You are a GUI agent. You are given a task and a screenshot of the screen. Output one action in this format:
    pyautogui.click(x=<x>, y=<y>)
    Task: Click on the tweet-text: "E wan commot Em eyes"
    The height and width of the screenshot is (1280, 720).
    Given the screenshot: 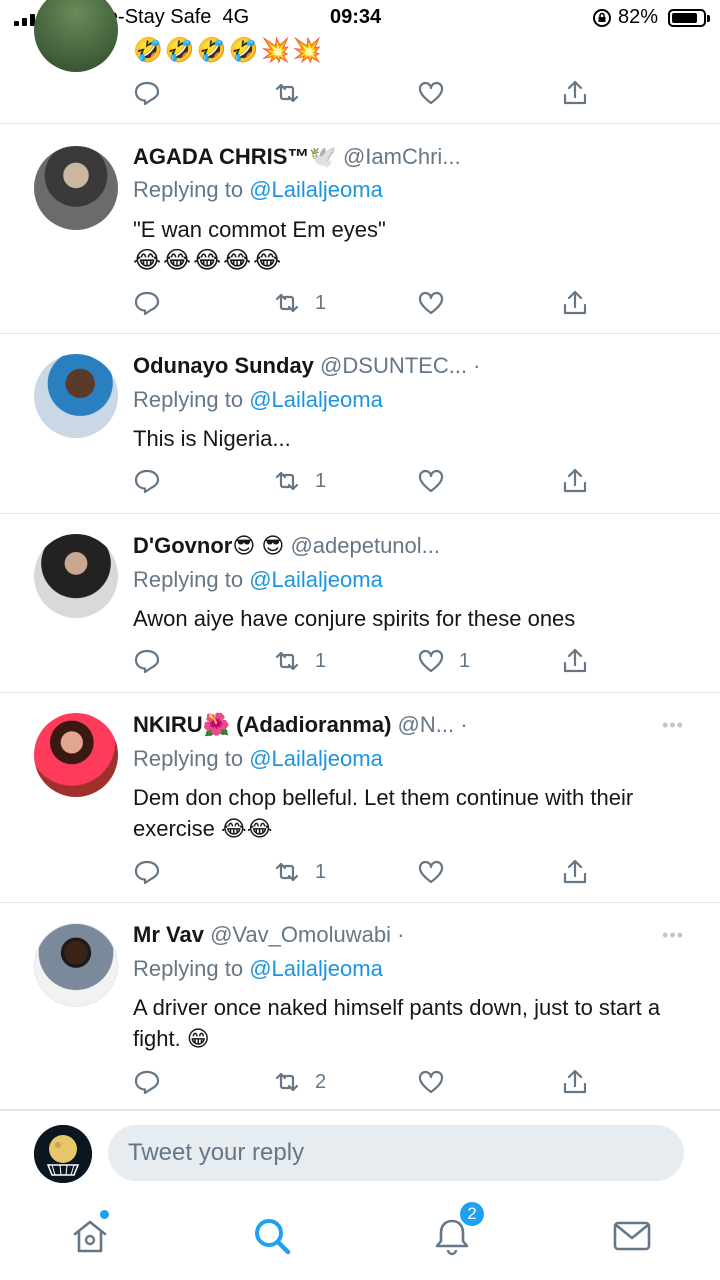 What is the action you would take?
    pyautogui.click(x=259, y=229)
    